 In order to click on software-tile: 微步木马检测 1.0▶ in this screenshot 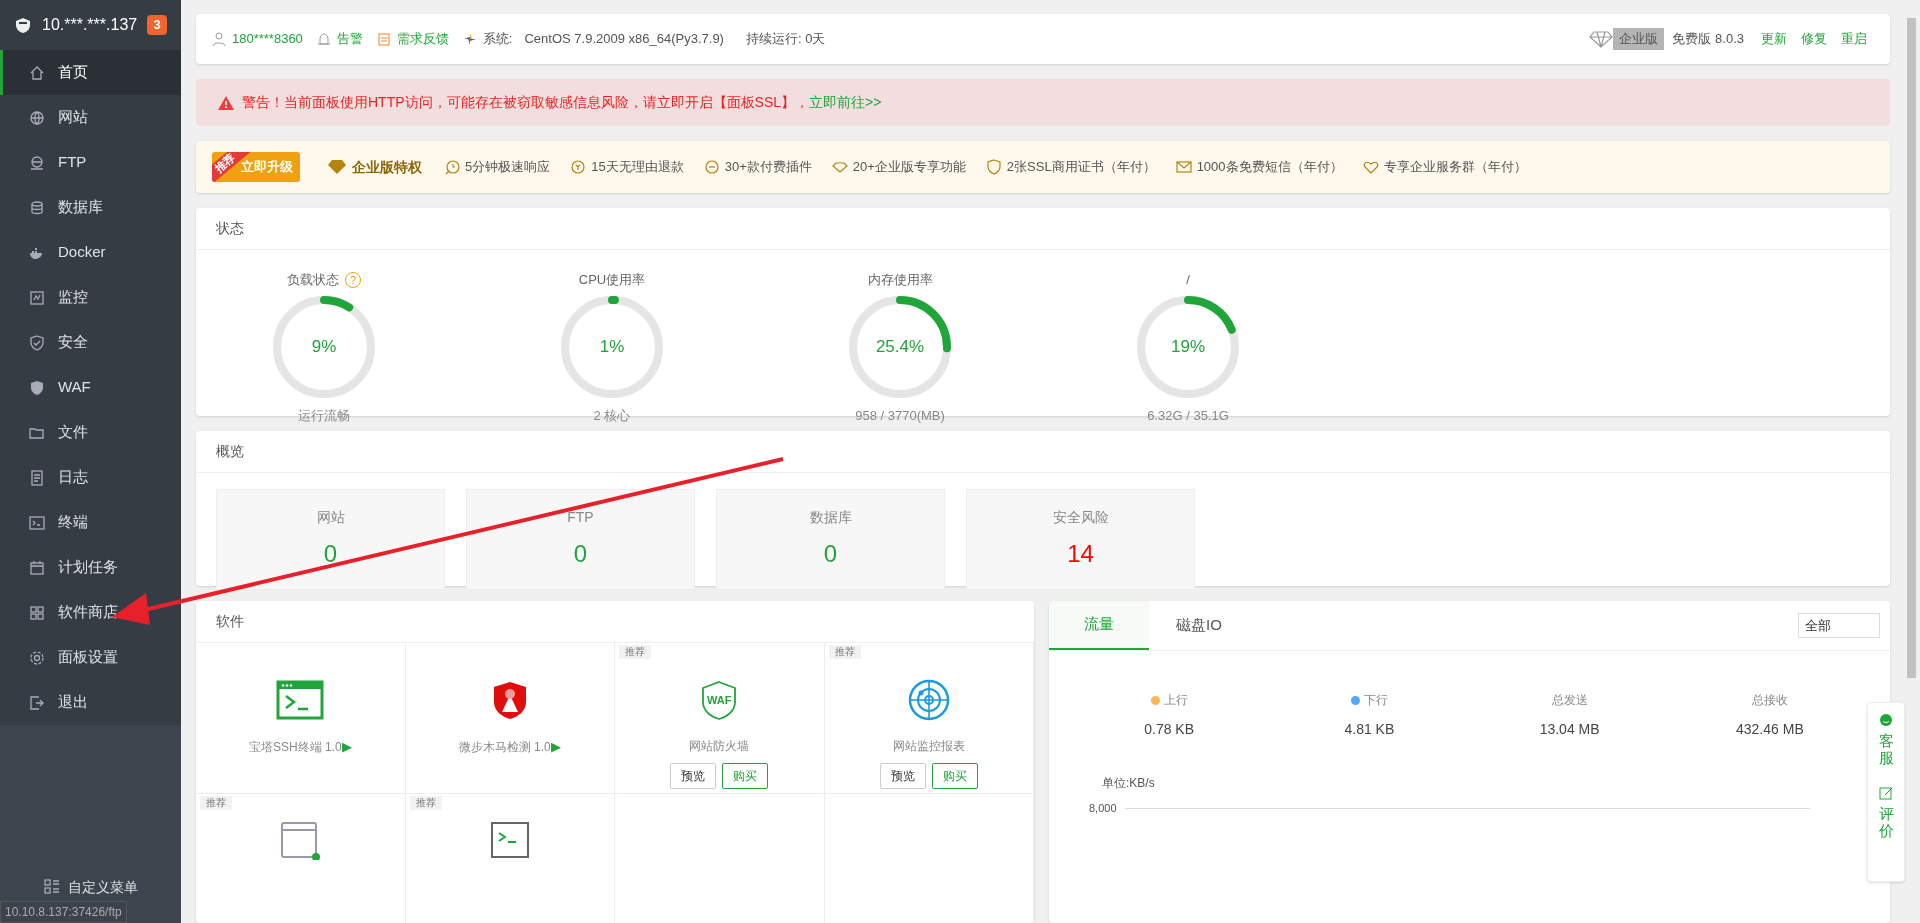, I will do `click(510, 718)`.